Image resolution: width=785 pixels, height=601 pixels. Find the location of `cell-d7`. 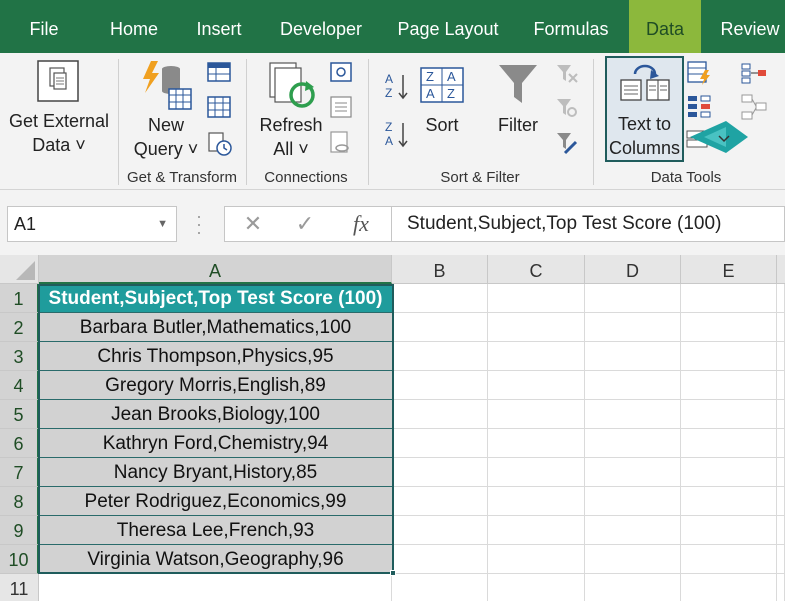

cell-d7 is located at coordinates (633, 472).